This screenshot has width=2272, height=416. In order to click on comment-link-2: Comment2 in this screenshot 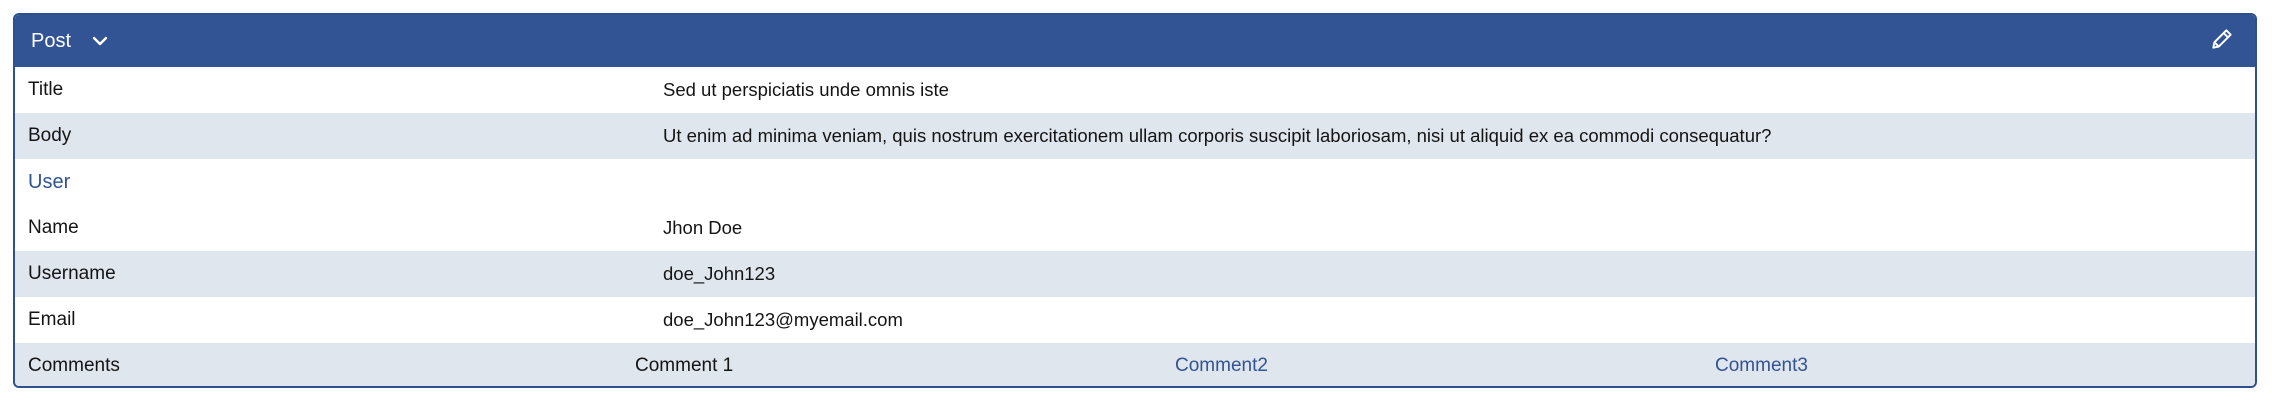, I will do `click(1445, 366)`.